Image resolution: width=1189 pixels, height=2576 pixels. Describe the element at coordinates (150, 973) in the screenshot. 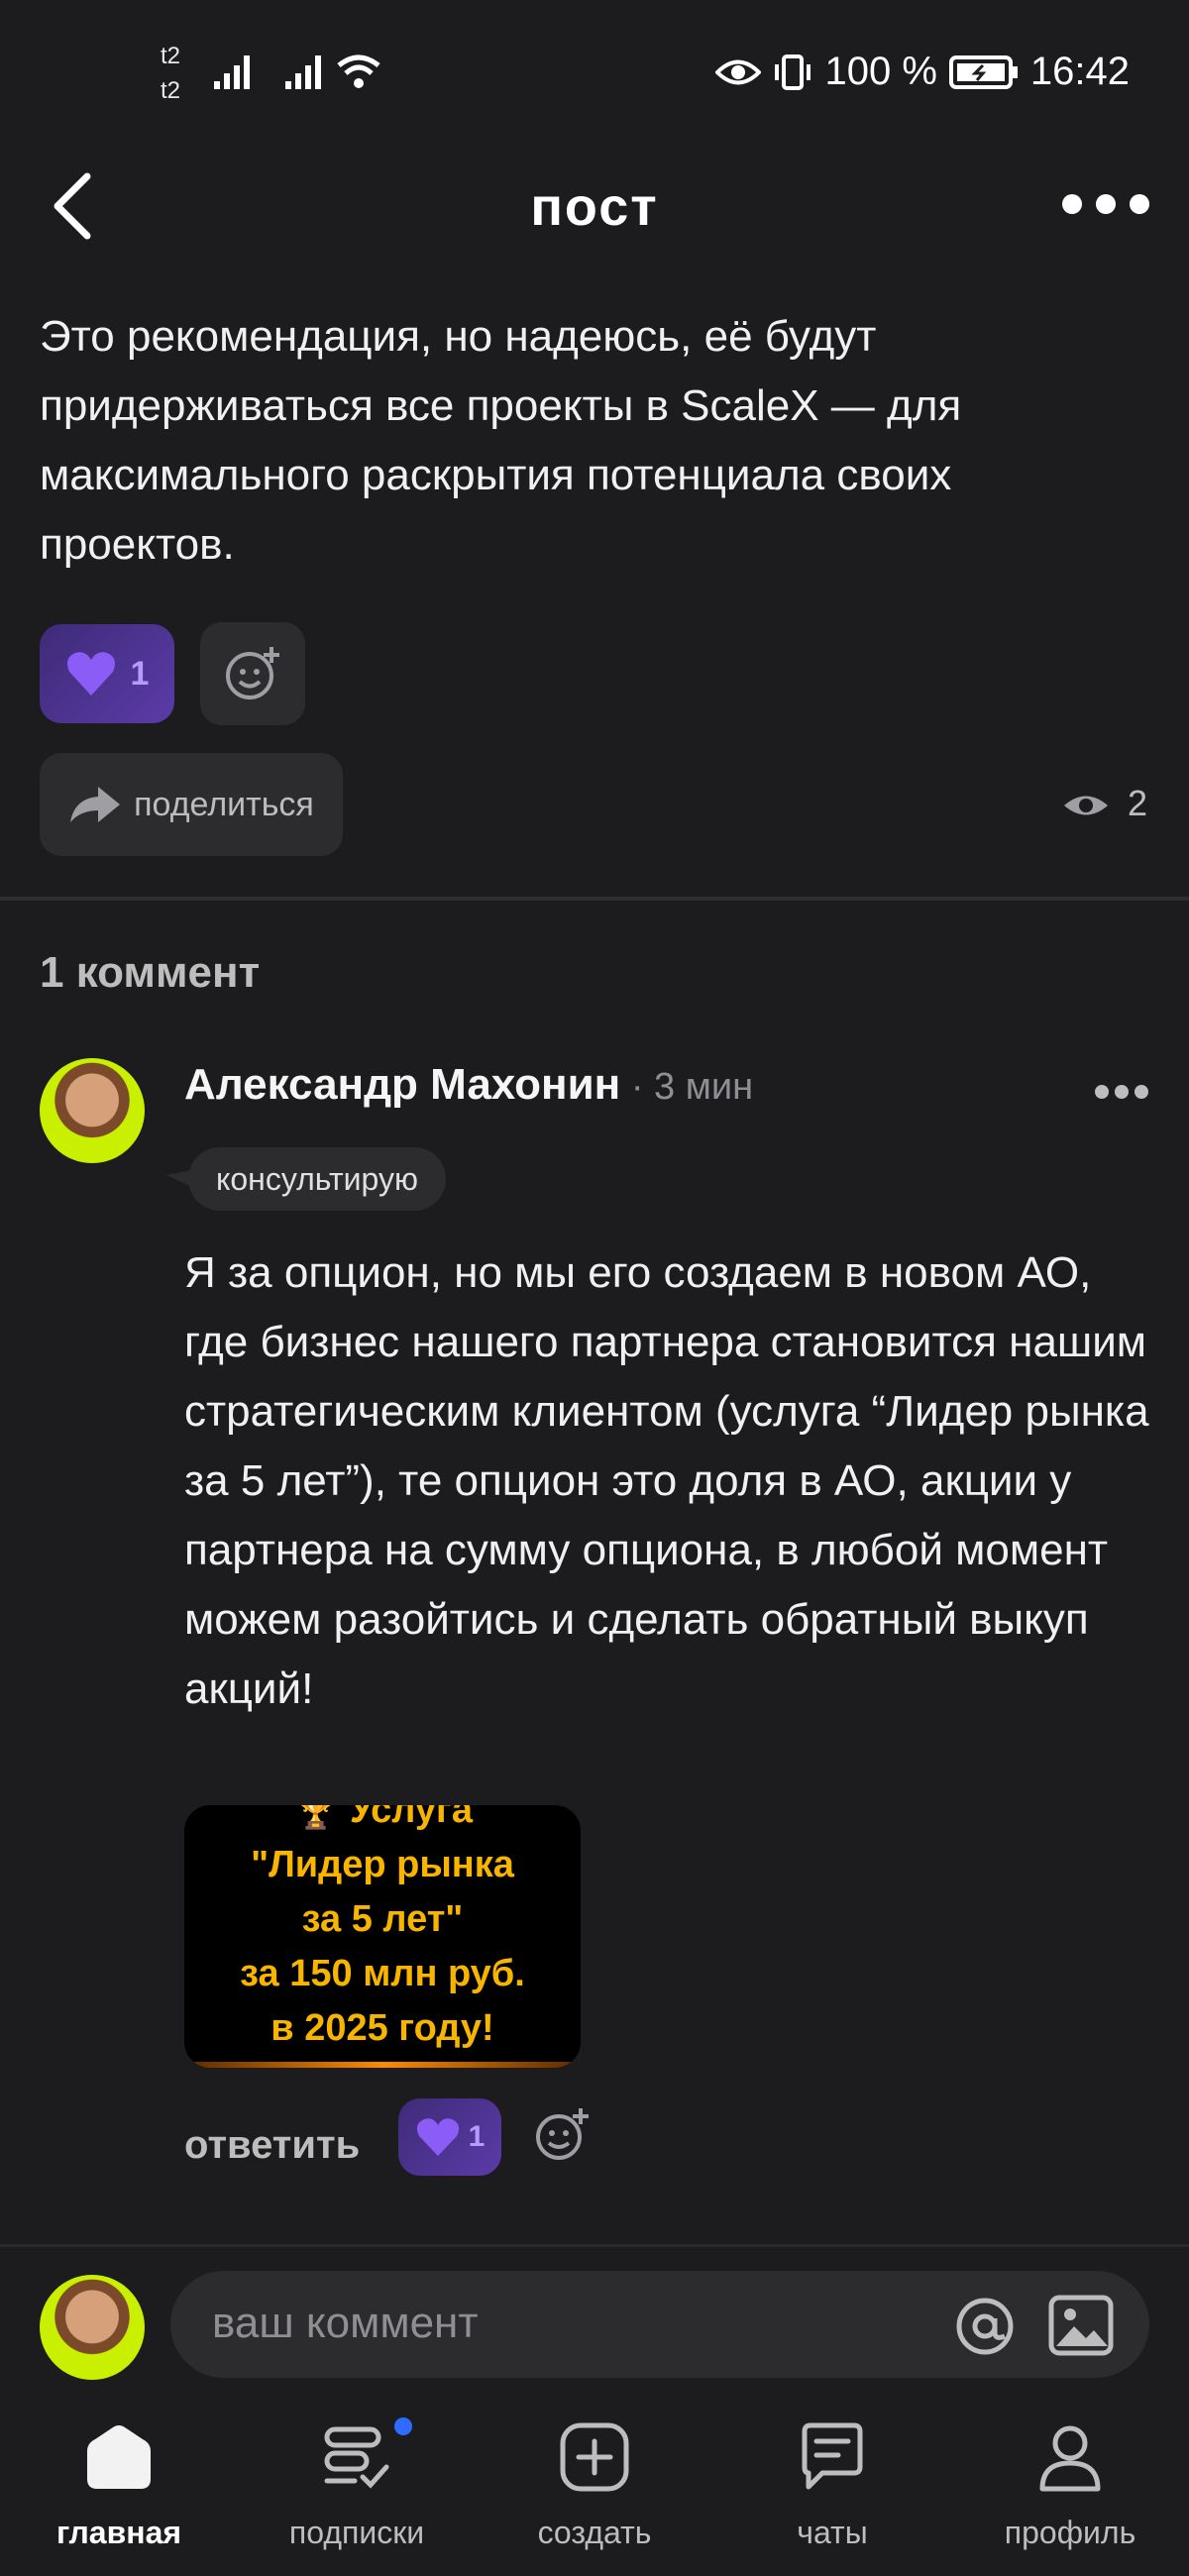

I see `comments-count: 1 коммент` at that location.